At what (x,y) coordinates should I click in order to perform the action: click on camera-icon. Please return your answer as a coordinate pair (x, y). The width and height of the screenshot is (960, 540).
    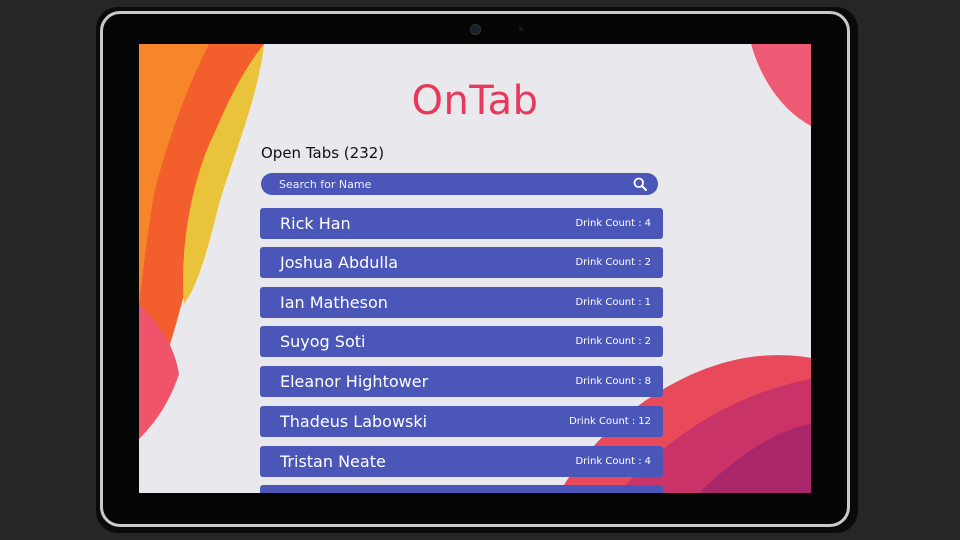
    Looking at the image, I should click on (475, 29).